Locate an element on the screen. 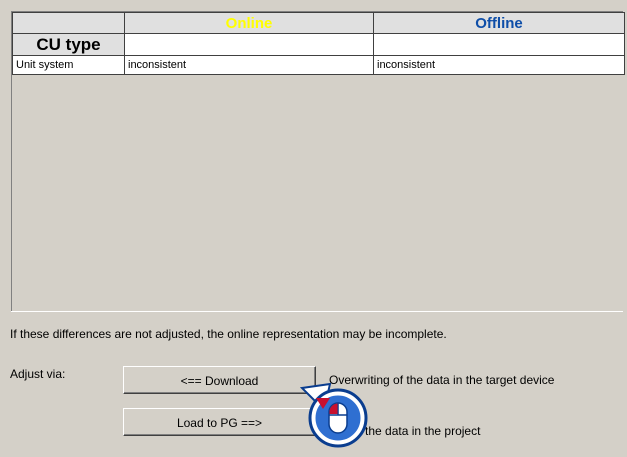 The width and height of the screenshot is (627, 457). offline-value-cell: inconsistent is located at coordinates (499, 65).